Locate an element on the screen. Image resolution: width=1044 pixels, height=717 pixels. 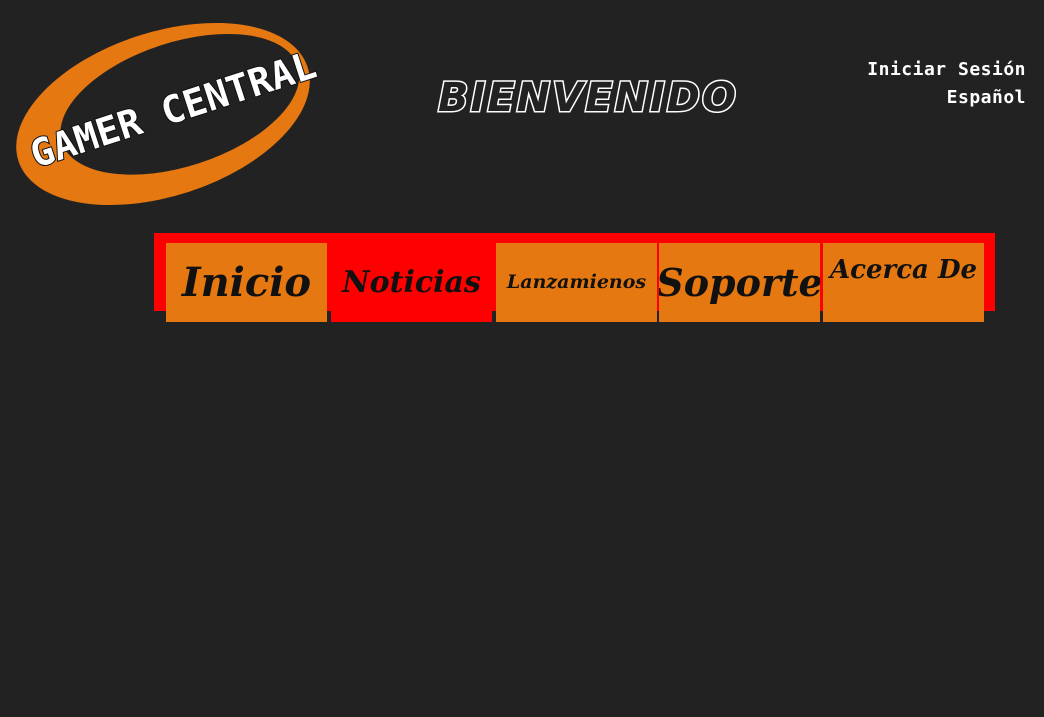
language-link: Español is located at coordinates (946, 98).